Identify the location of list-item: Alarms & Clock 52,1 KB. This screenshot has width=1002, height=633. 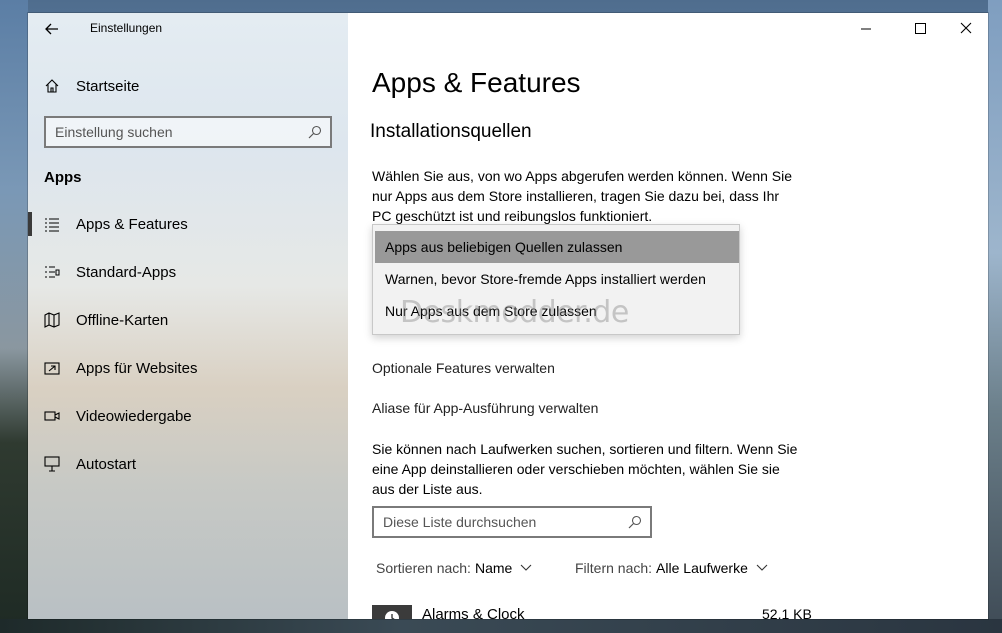
(592, 611).